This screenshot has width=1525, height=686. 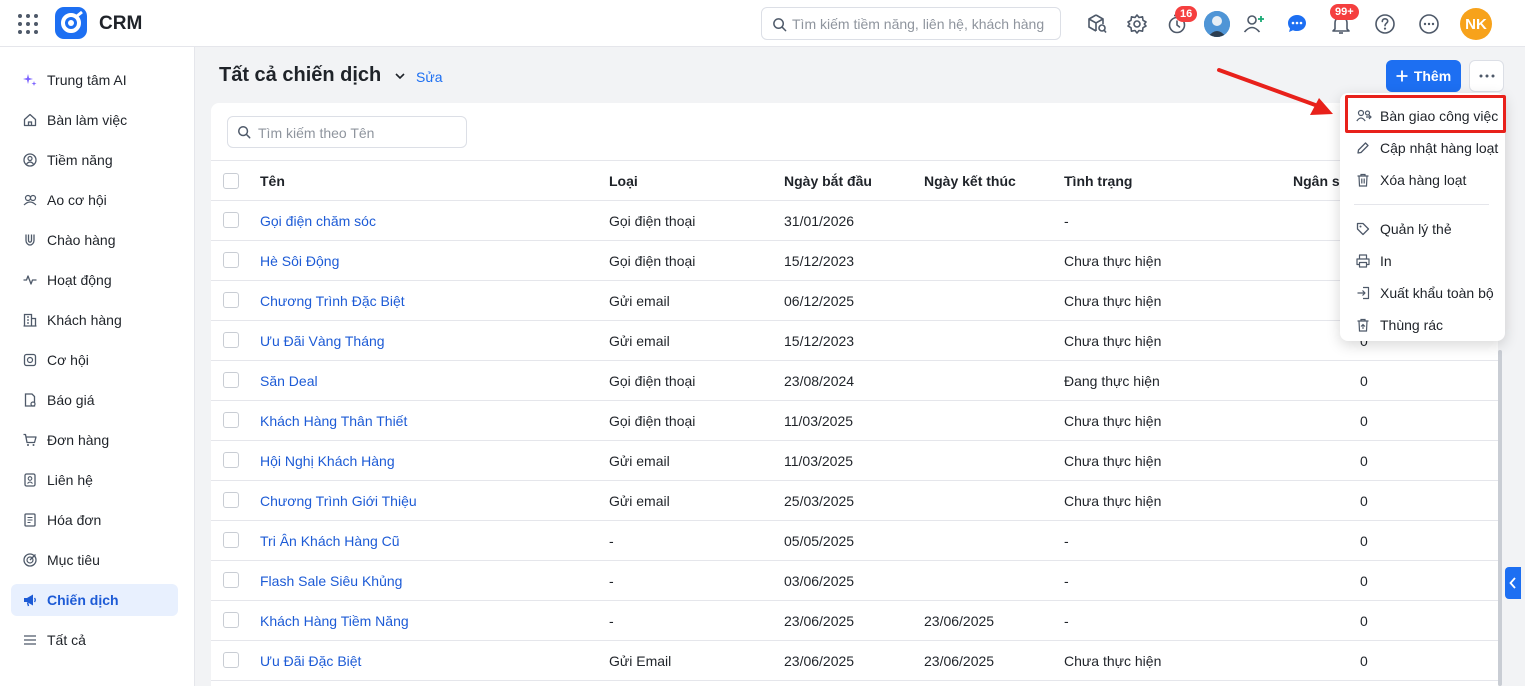 What do you see at coordinates (1422, 116) in the screenshot?
I see `menu-item-handover: Bàn giao công việc` at bounding box center [1422, 116].